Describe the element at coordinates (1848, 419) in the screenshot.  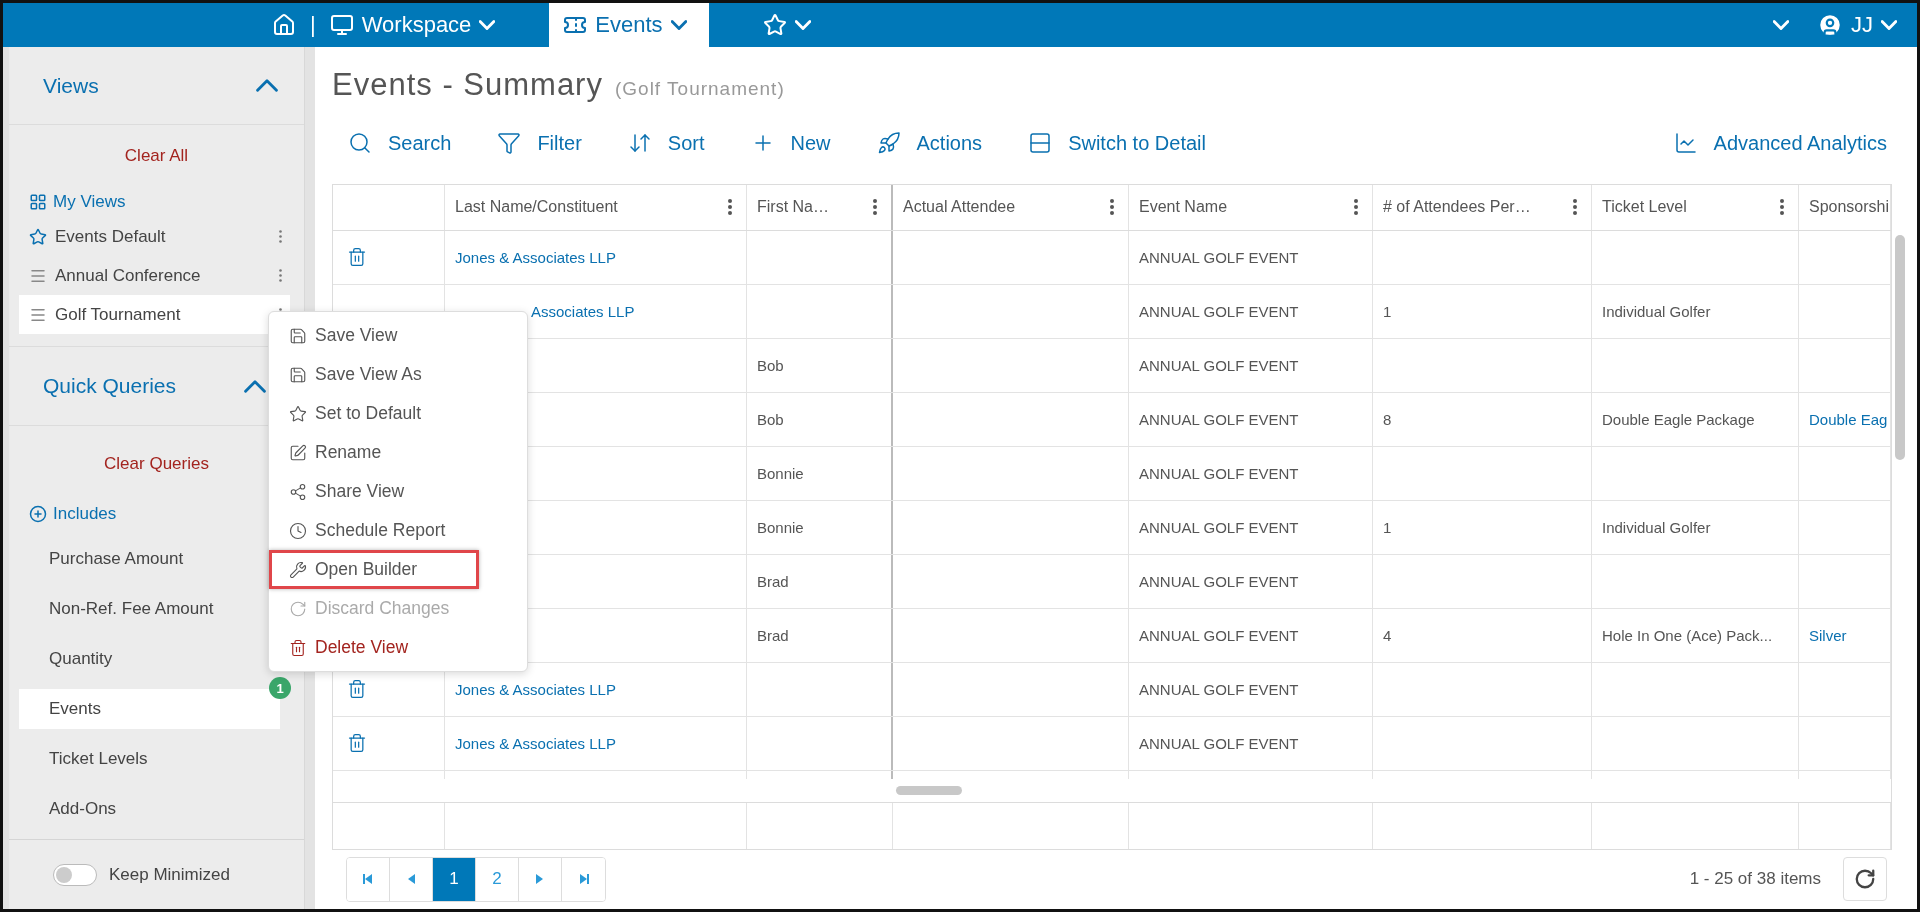
I see `link-cell: Double Eag` at that location.